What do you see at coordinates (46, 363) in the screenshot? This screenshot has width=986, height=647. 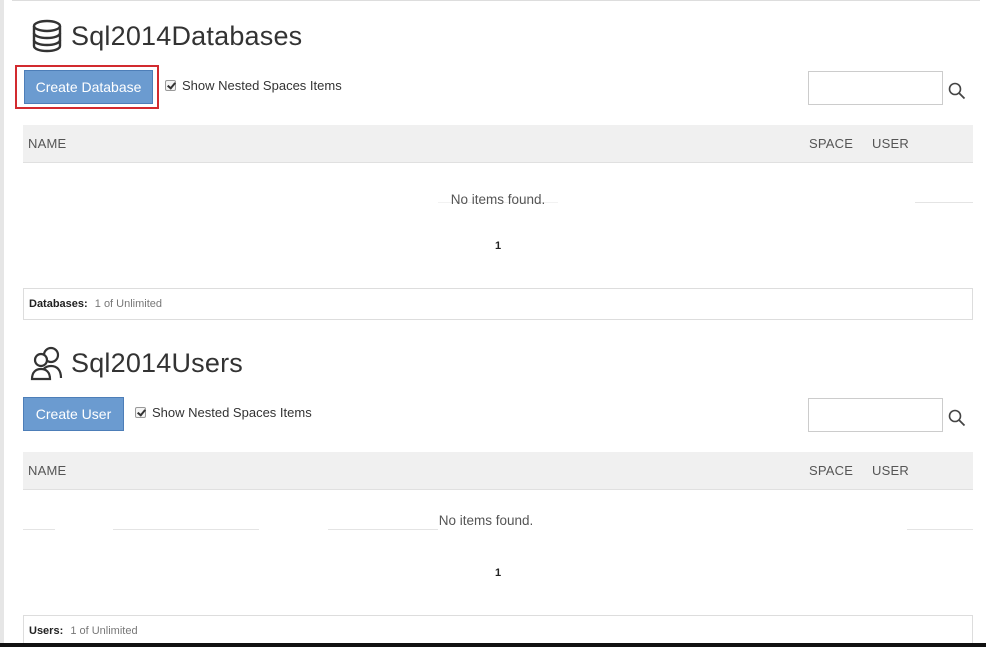 I see `users-icon` at bounding box center [46, 363].